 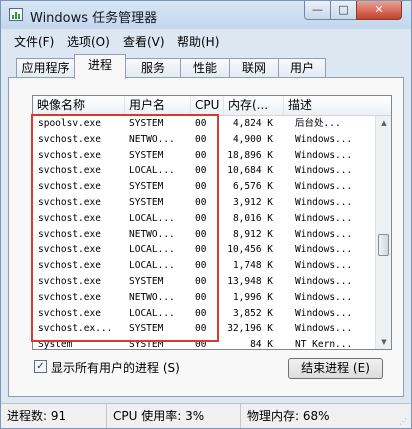 What do you see at coordinates (383, 123) in the screenshot?
I see `scroll-up-arrow-icon: ▲` at bounding box center [383, 123].